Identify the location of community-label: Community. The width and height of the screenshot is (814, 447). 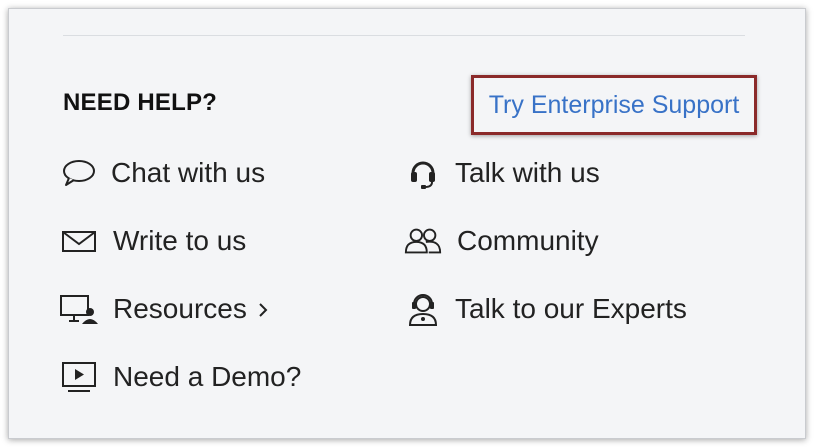
(528, 240).